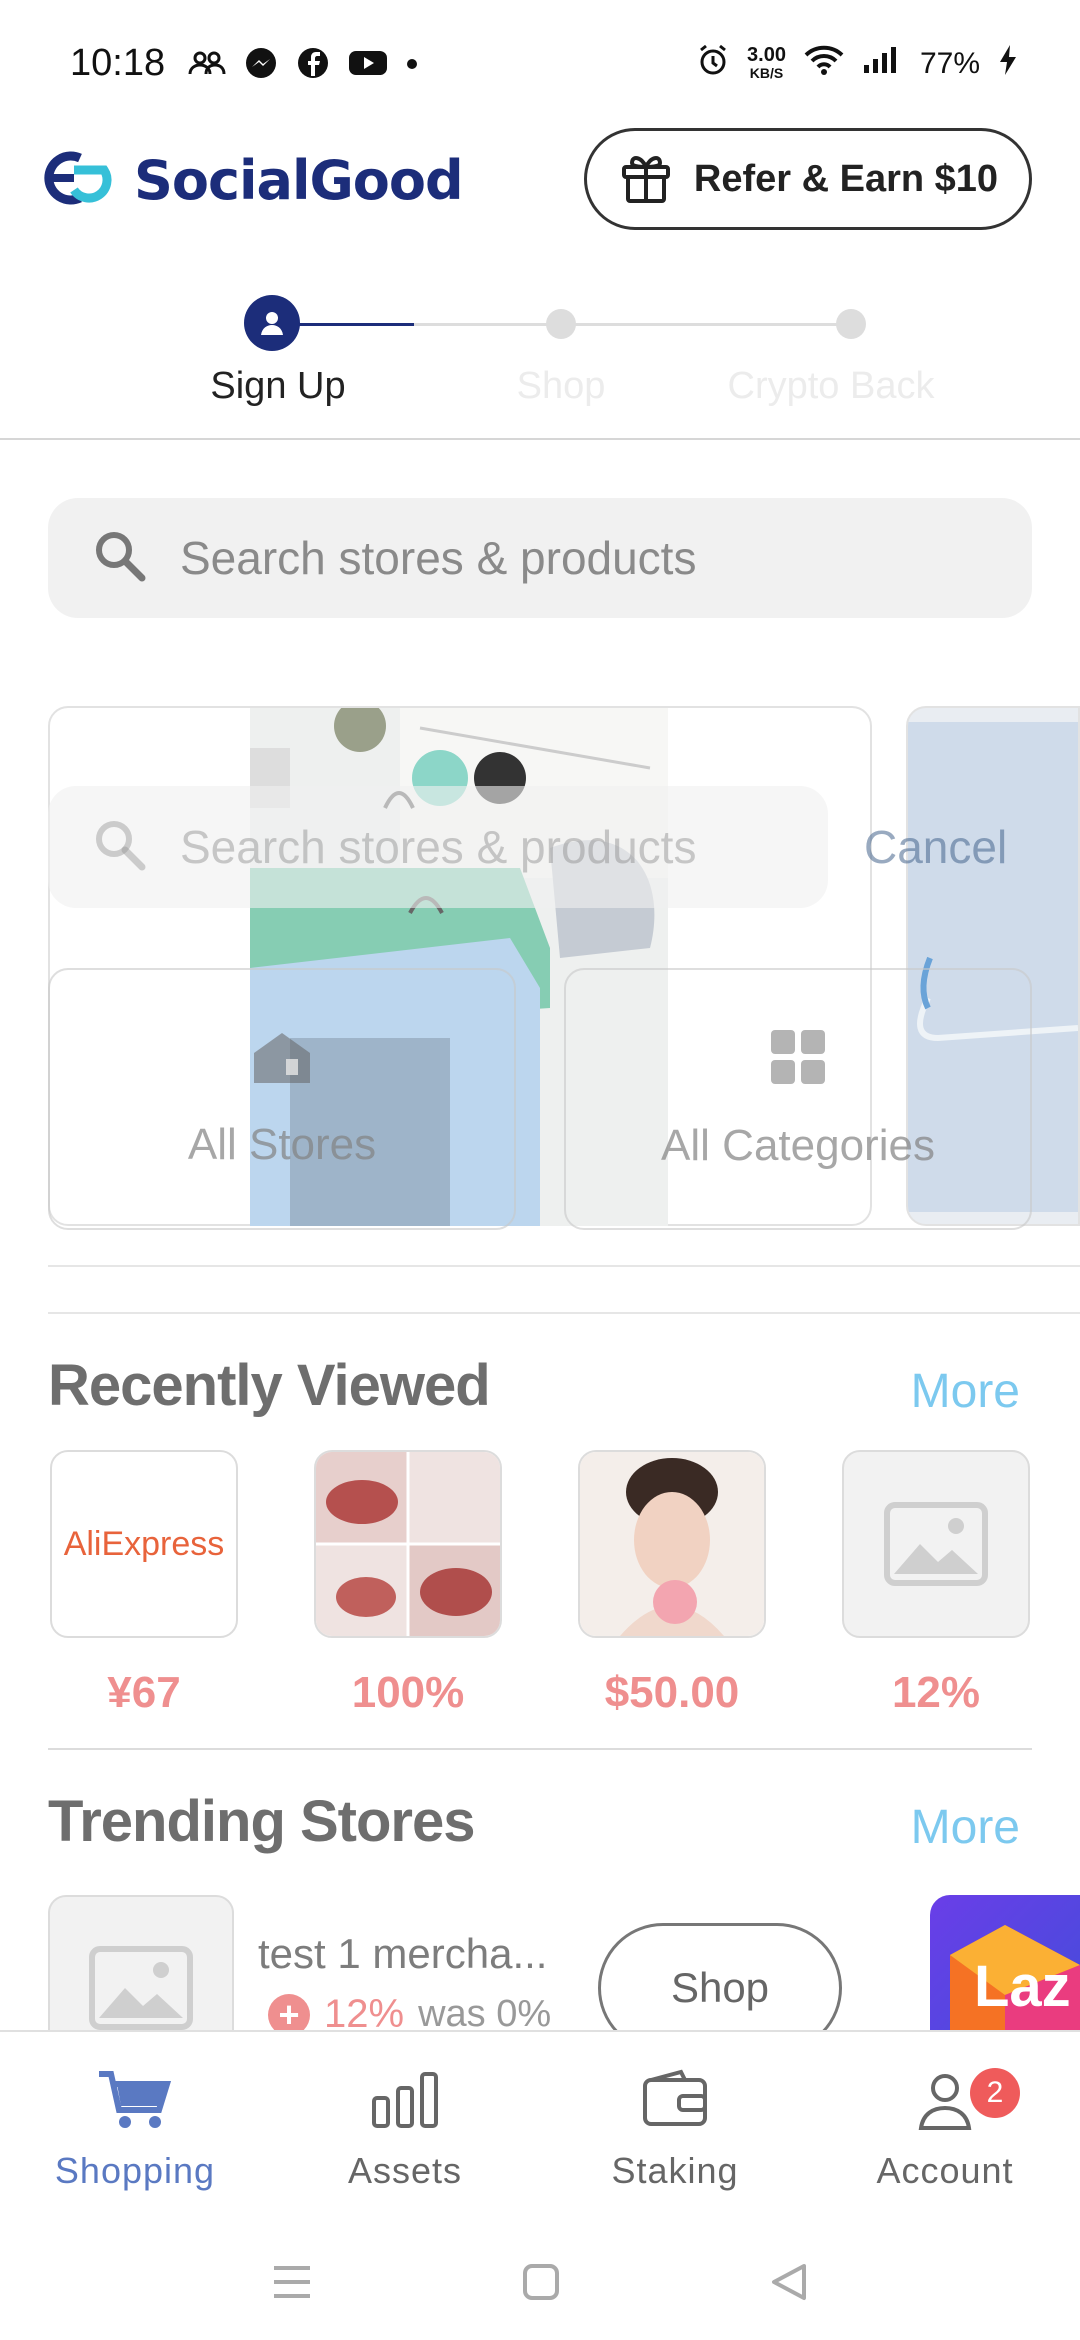 The width and height of the screenshot is (1080, 2340). I want to click on nav-account-label: Account, so click(945, 2170).